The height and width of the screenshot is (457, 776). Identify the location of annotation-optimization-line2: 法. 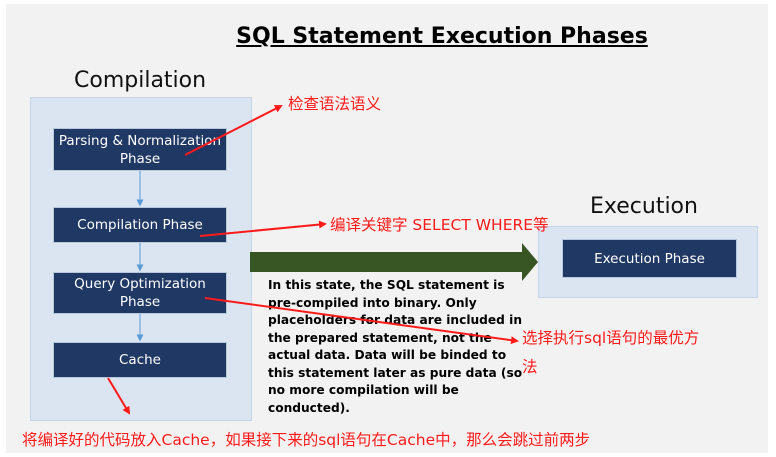
(530, 367).